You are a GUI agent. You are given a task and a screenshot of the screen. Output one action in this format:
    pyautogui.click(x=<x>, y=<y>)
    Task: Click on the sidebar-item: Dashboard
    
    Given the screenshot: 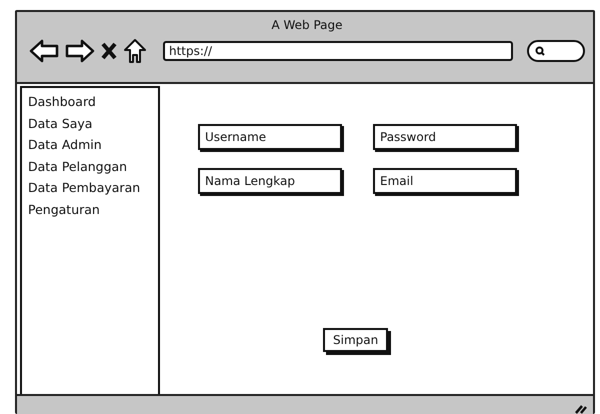 What is the action you would take?
    pyautogui.click(x=90, y=101)
    